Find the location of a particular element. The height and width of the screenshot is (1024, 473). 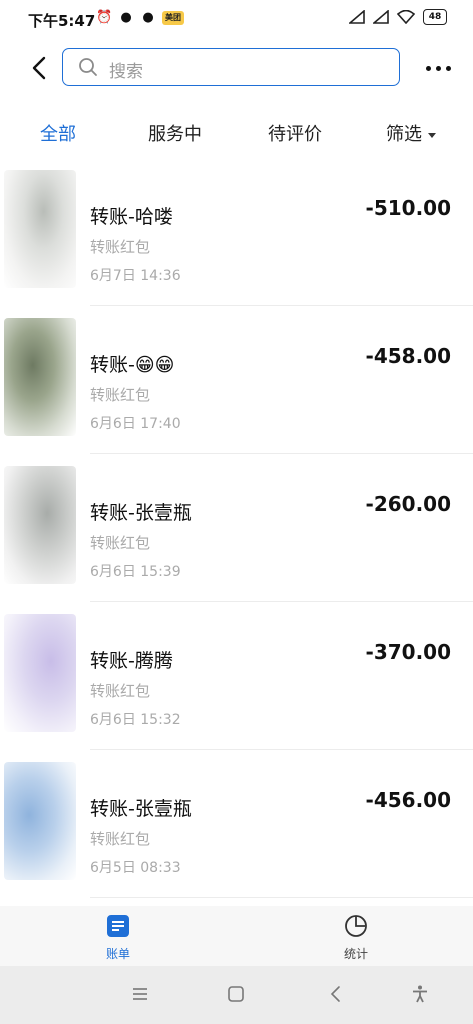

more-options-button is located at coordinates (438, 68).